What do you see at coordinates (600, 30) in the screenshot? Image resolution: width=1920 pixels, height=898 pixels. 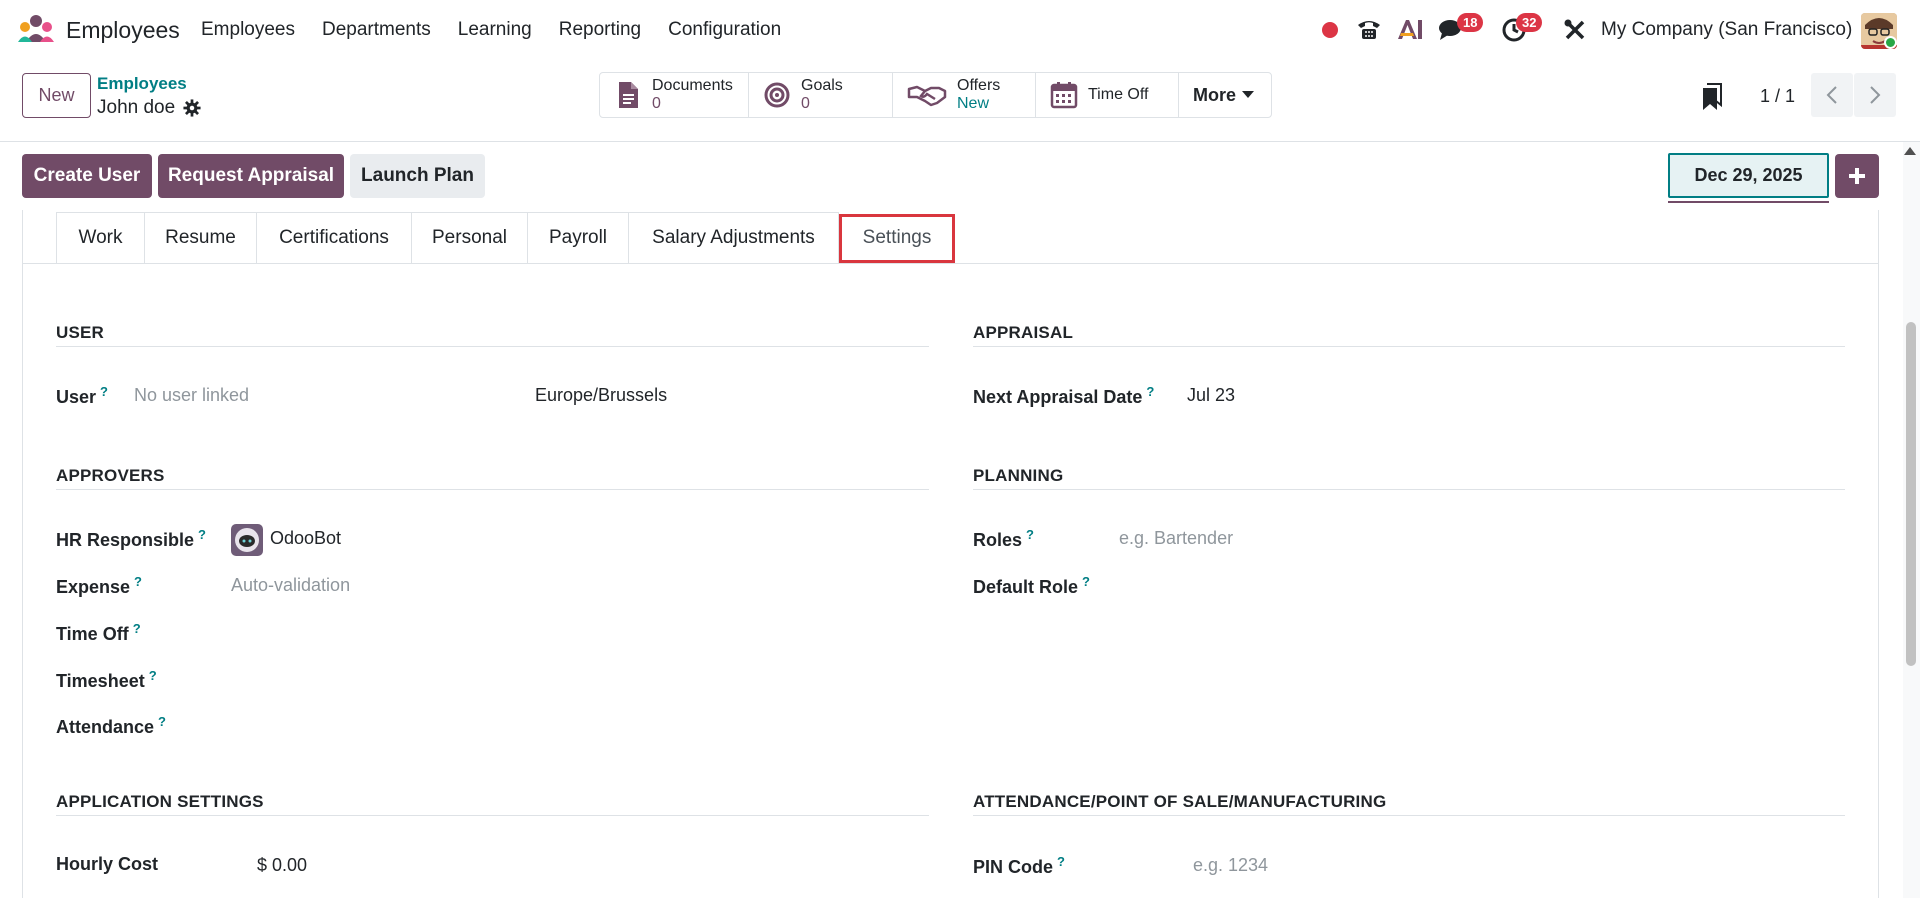 I see `menu-reporting: Reporting` at bounding box center [600, 30].